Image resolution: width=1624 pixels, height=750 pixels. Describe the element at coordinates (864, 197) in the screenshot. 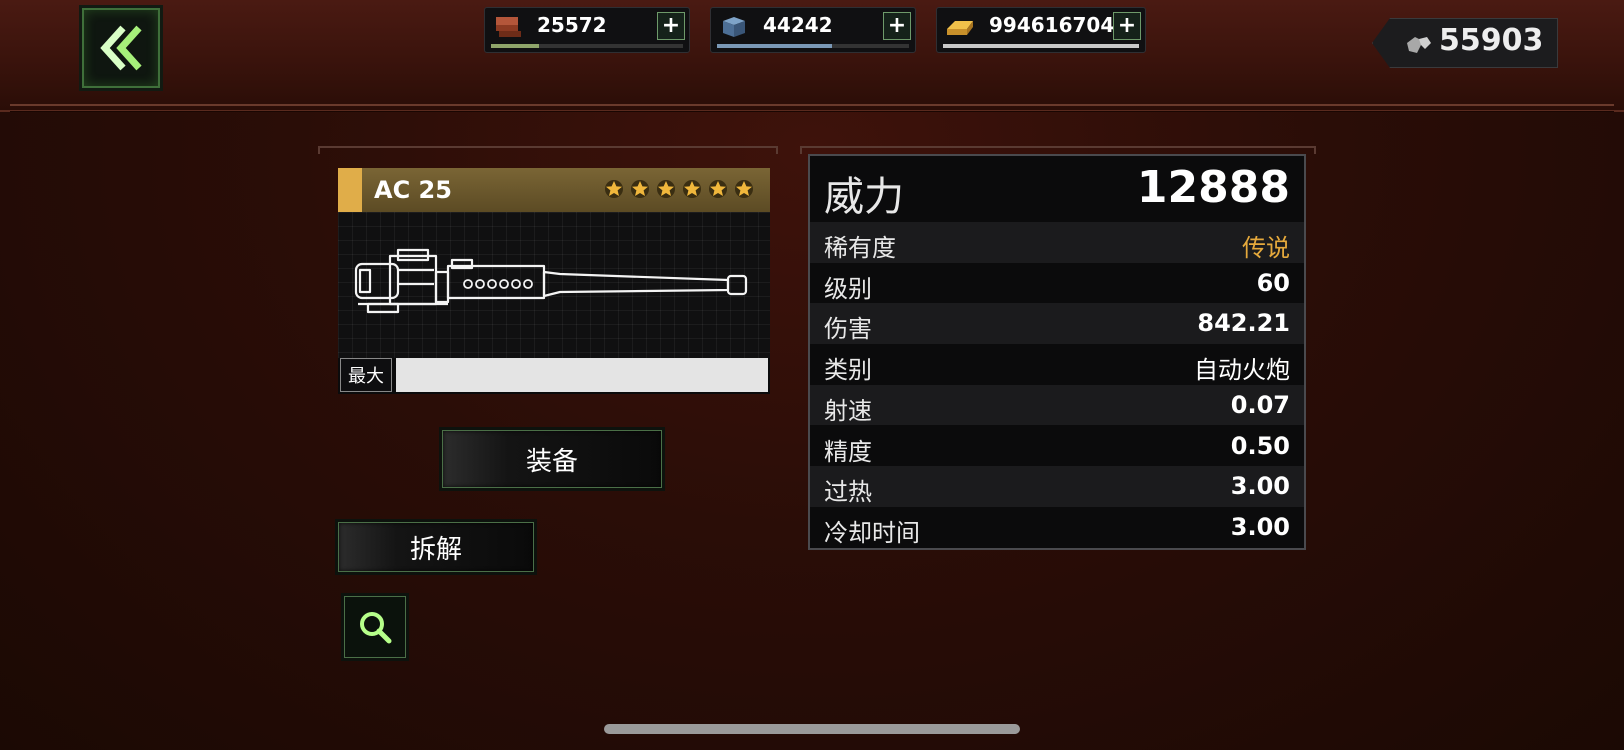

I see `power-label: 威力` at that location.